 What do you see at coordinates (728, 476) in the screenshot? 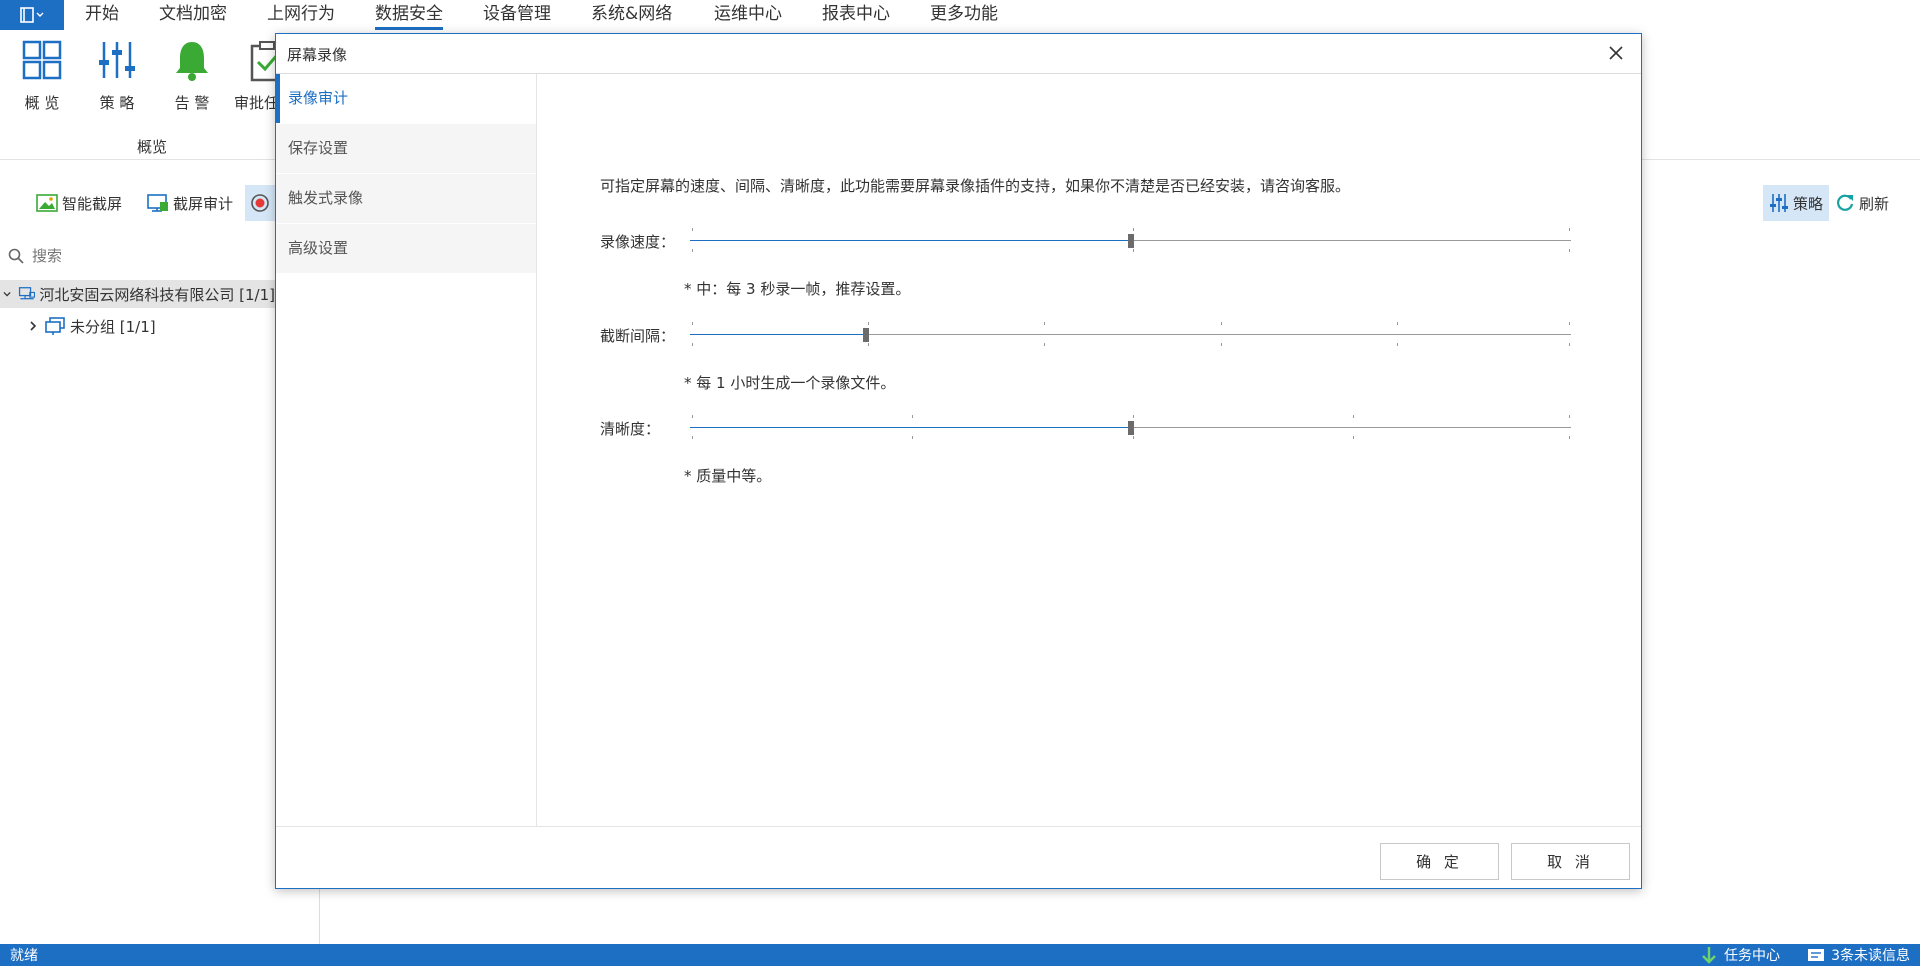
I see `clarity-note: * 质量中等。` at bounding box center [728, 476].